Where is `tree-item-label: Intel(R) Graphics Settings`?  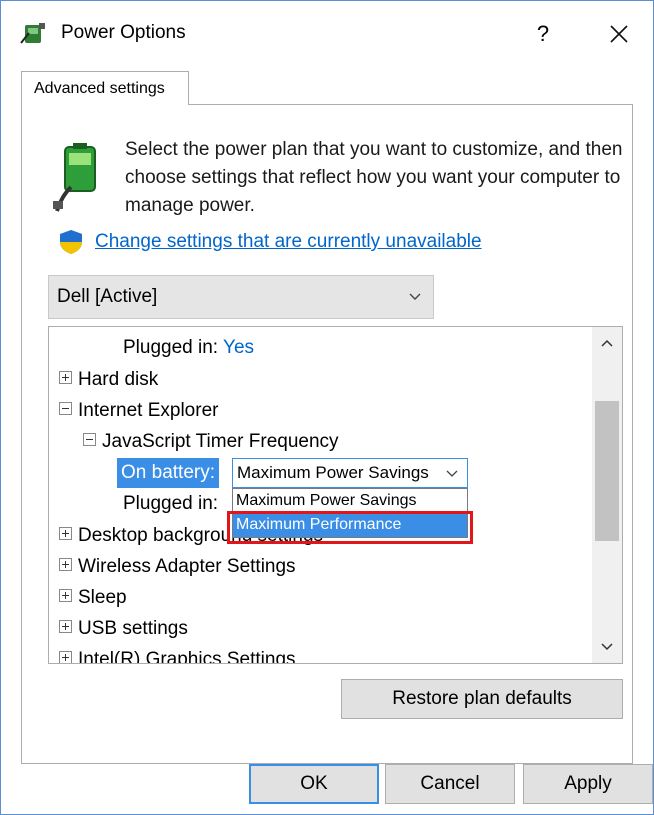 tree-item-label: Intel(R) Graphics Settings is located at coordinates (187, 656).